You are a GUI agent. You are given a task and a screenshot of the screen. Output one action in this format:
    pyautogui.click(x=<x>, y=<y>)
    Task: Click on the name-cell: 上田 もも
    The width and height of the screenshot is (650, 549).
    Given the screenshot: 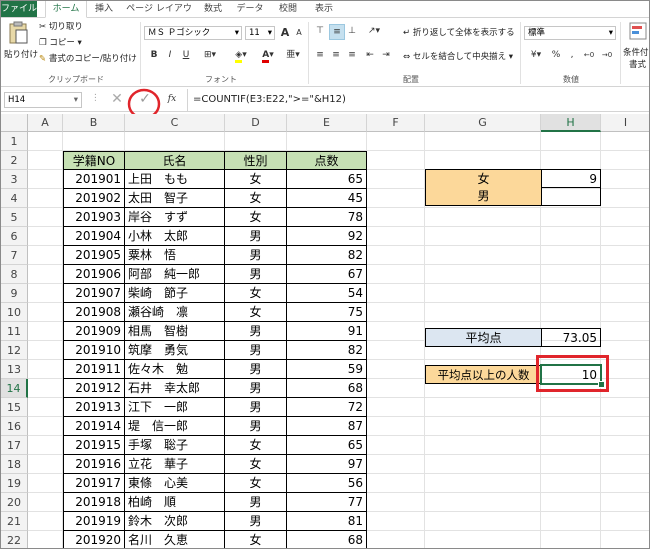 What is the action you would take?
    pyautogui.click(x=175, y=179)
    